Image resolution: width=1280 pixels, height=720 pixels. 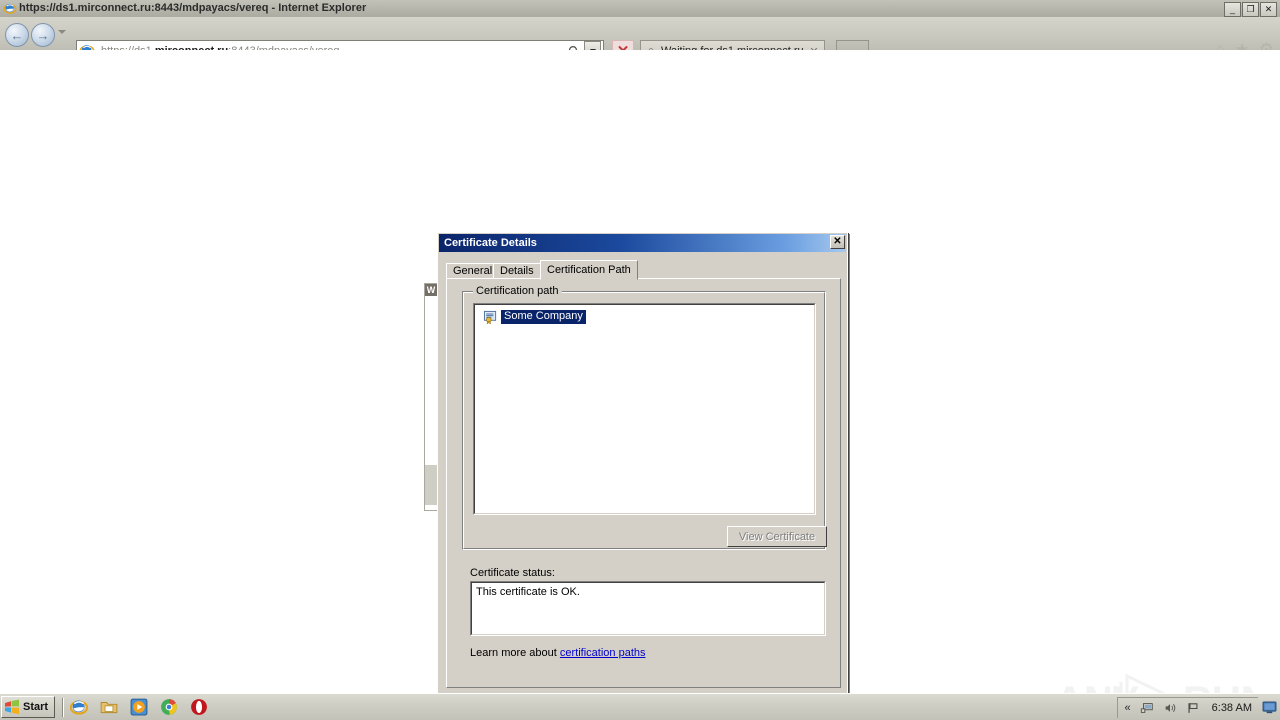 I want to click on background-window-icon: W, so click(x=431, y=290).